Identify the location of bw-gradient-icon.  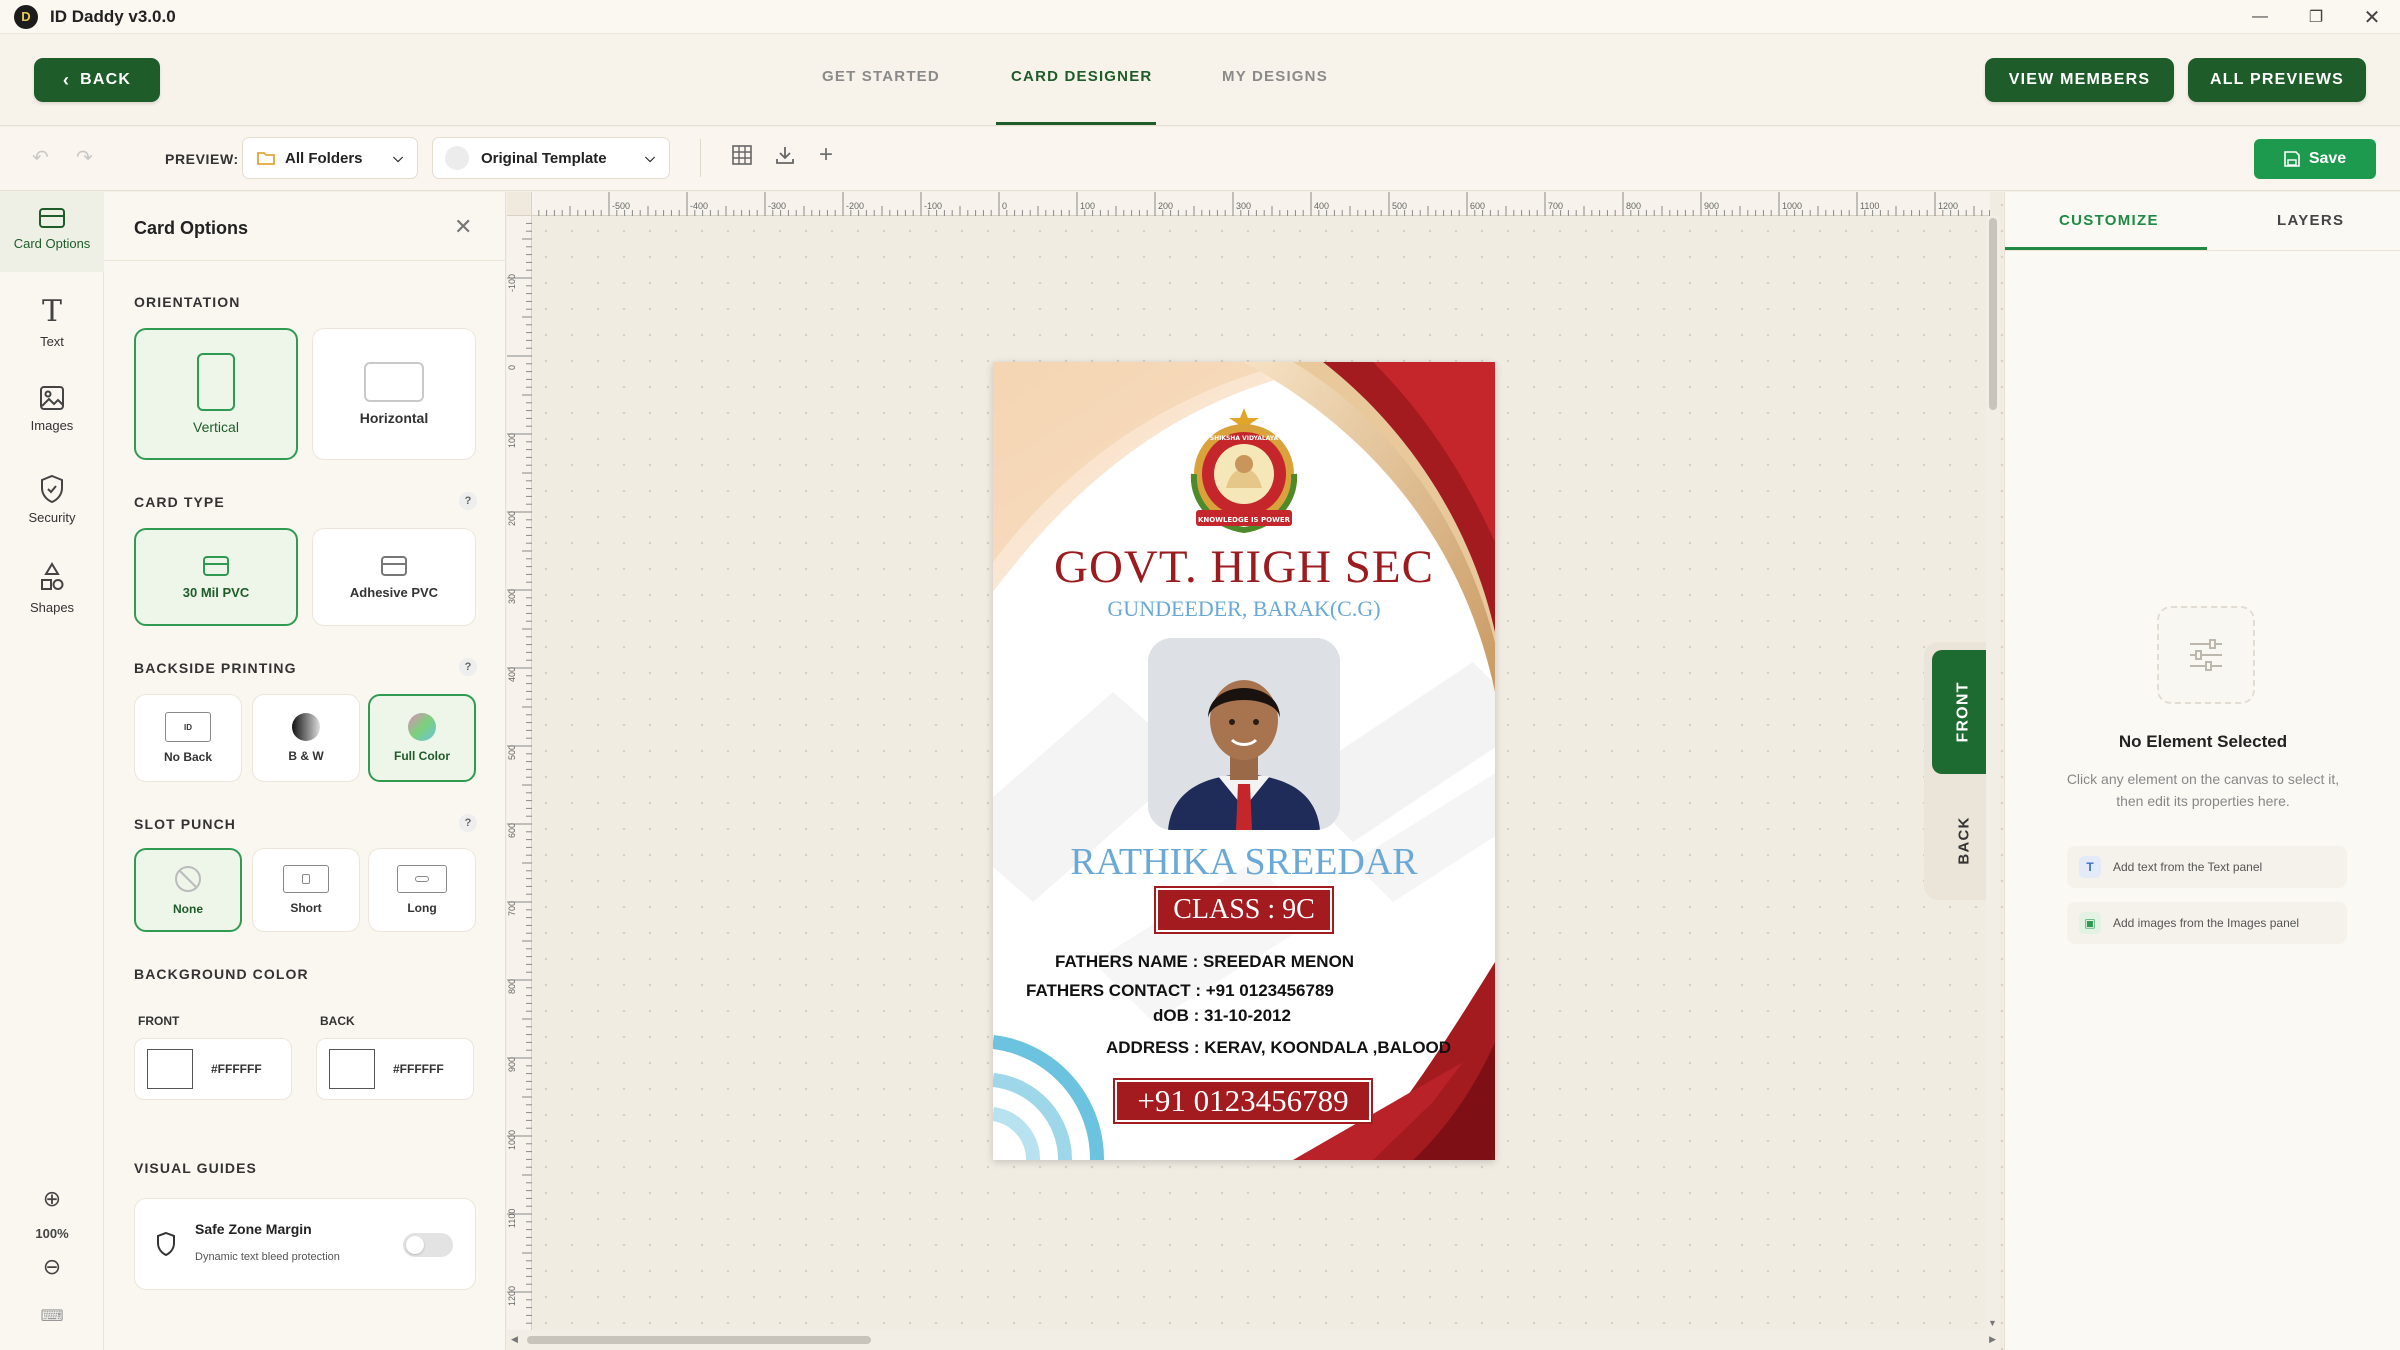
(306, 727).